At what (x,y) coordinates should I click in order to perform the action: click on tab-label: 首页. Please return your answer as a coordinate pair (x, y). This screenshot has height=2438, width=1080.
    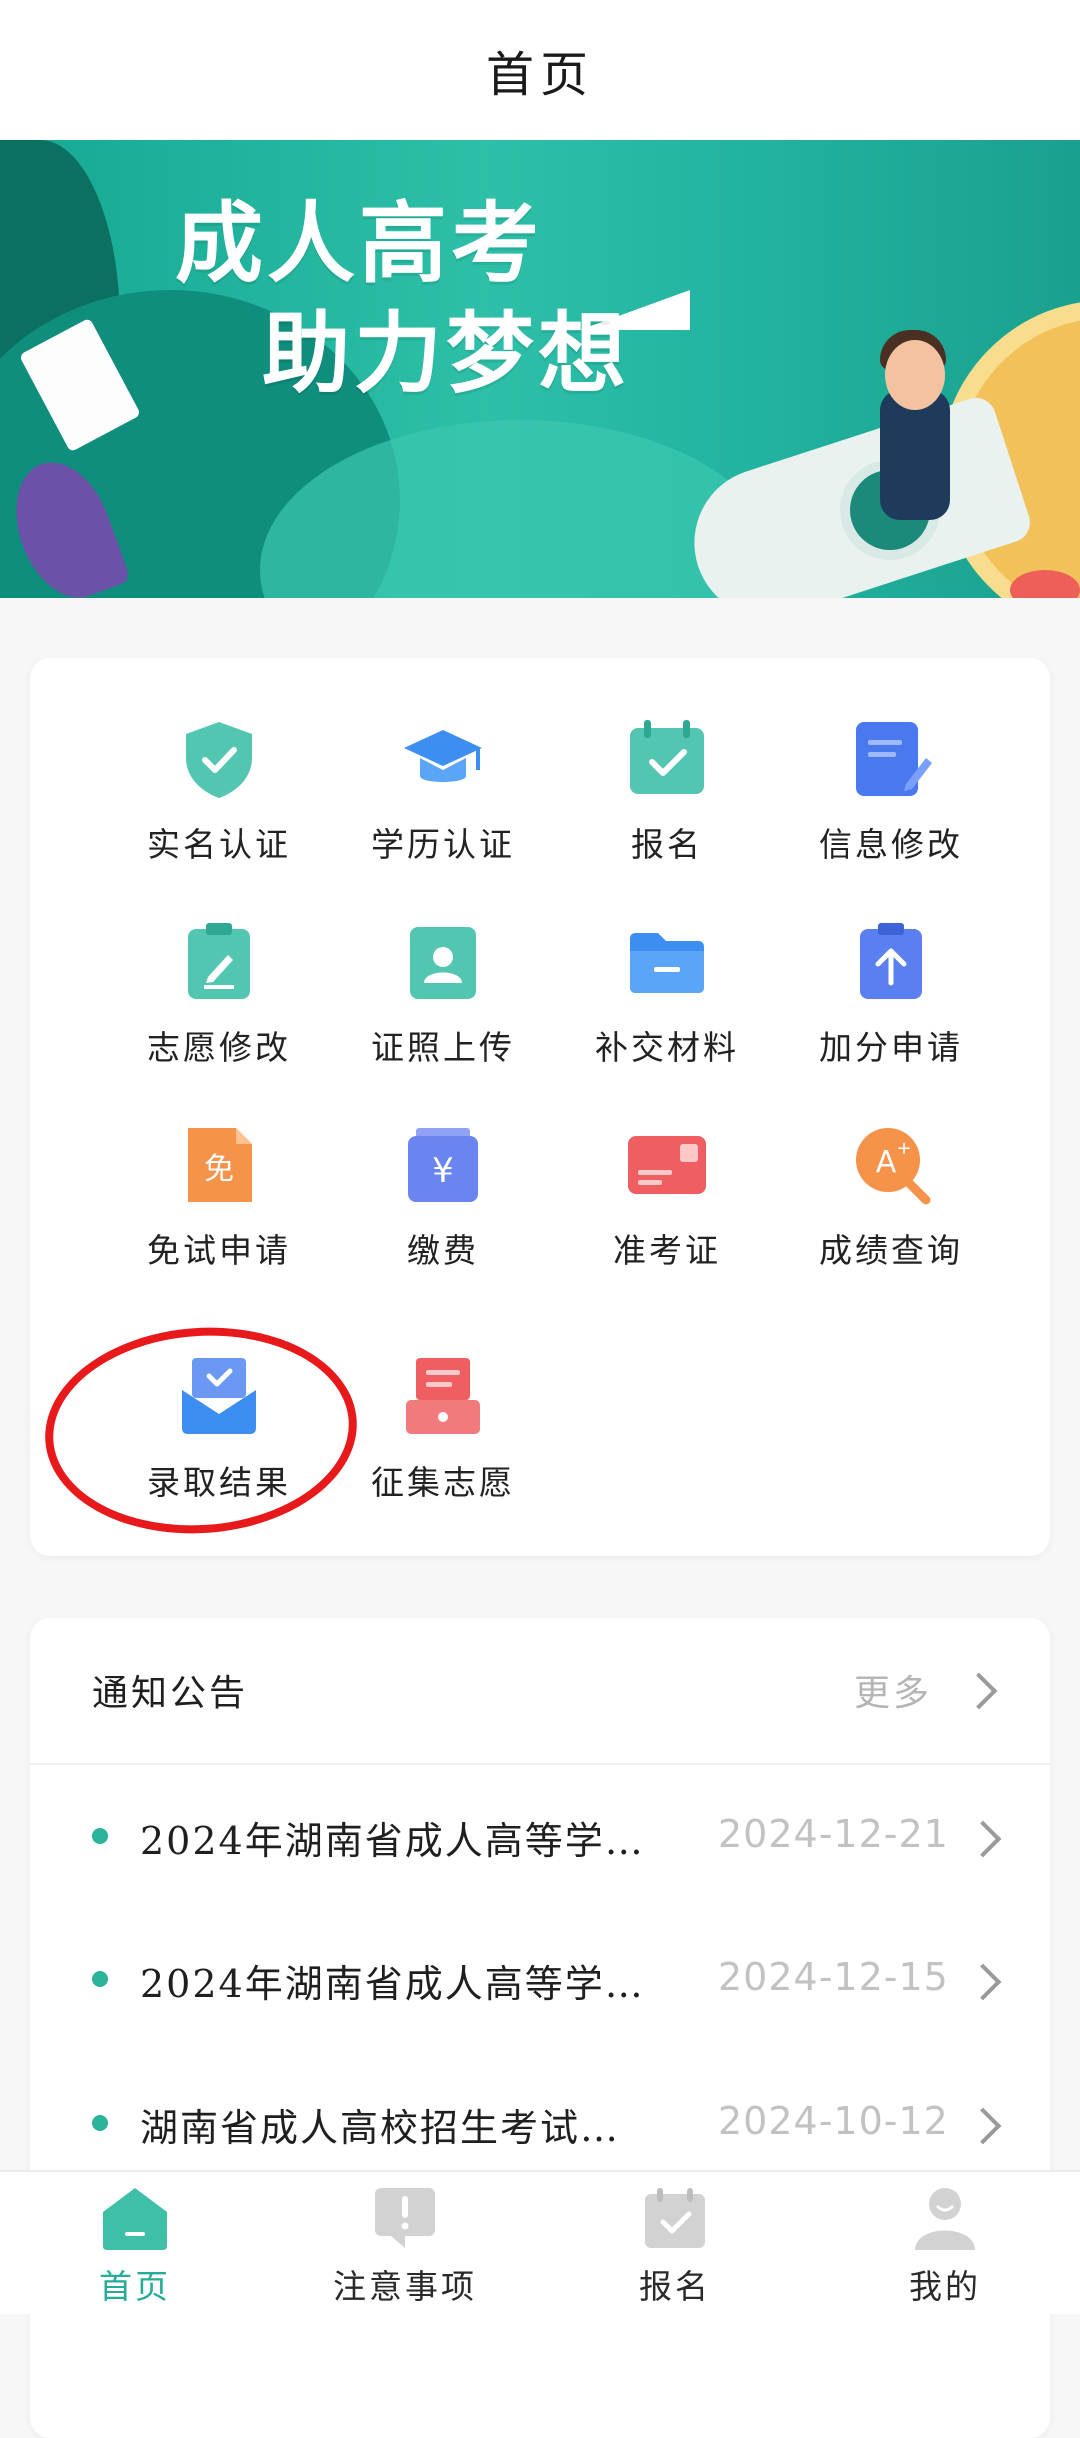
    Looking at the image, I should click on (135, 2286).